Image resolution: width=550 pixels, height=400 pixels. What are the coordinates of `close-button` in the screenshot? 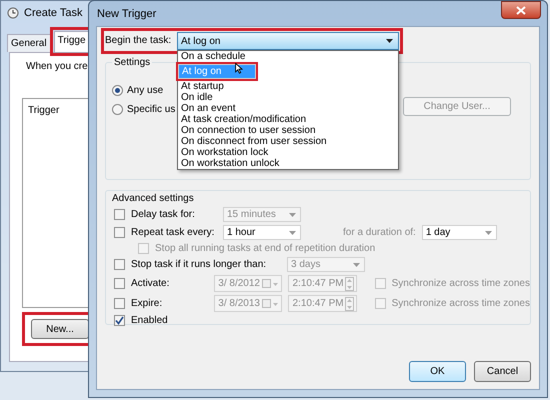 It's located at (521, 10).